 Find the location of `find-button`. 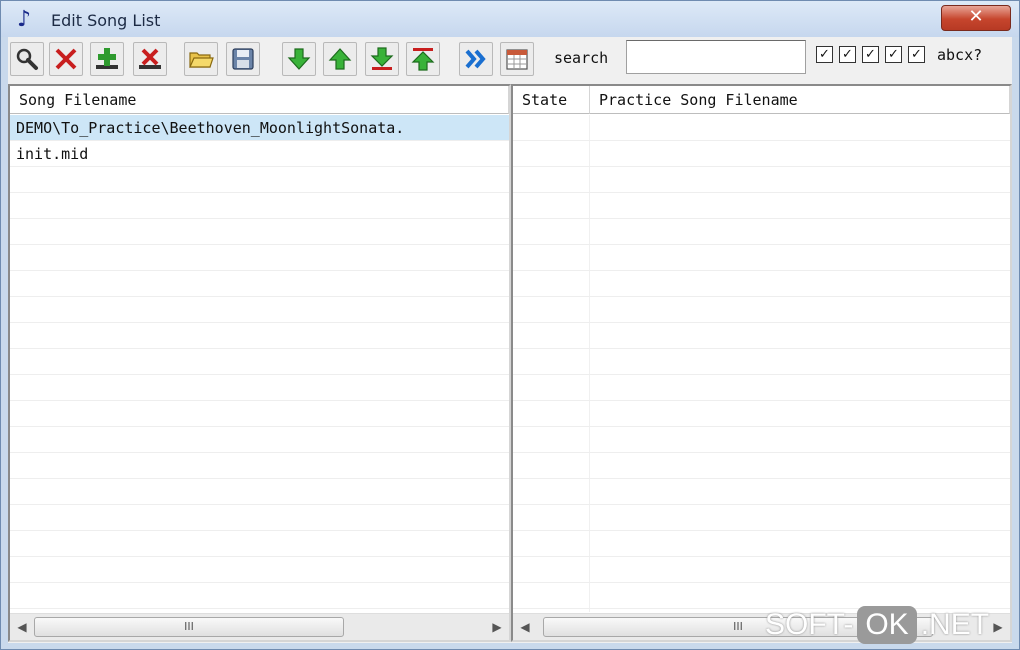

find-button is located at coordinates (27, 59).